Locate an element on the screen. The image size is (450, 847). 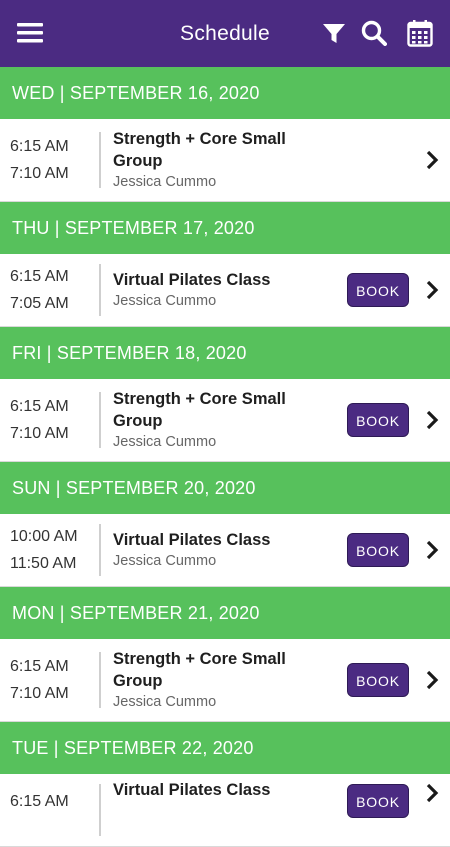
day-header: MON | SEPTEMBER 21, 2020 is located at coordinates (225, 613).